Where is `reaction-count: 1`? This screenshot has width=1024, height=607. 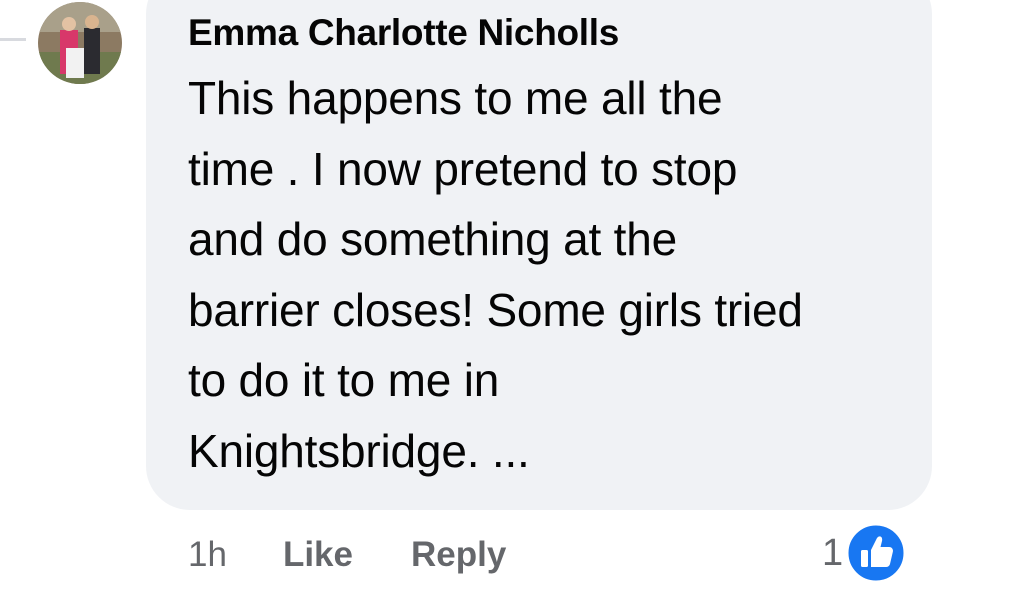
reaction-count: 1 is located at coordinates (833, 552).